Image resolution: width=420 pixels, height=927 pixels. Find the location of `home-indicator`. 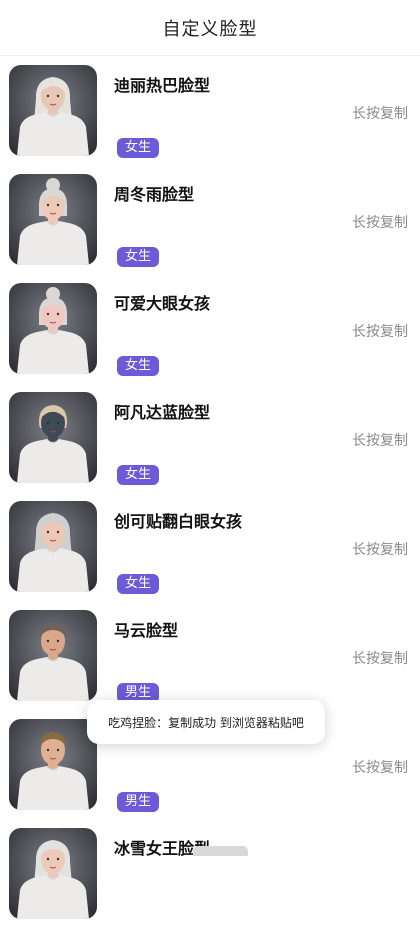

home-indicator is located at coordinates (220, 851).